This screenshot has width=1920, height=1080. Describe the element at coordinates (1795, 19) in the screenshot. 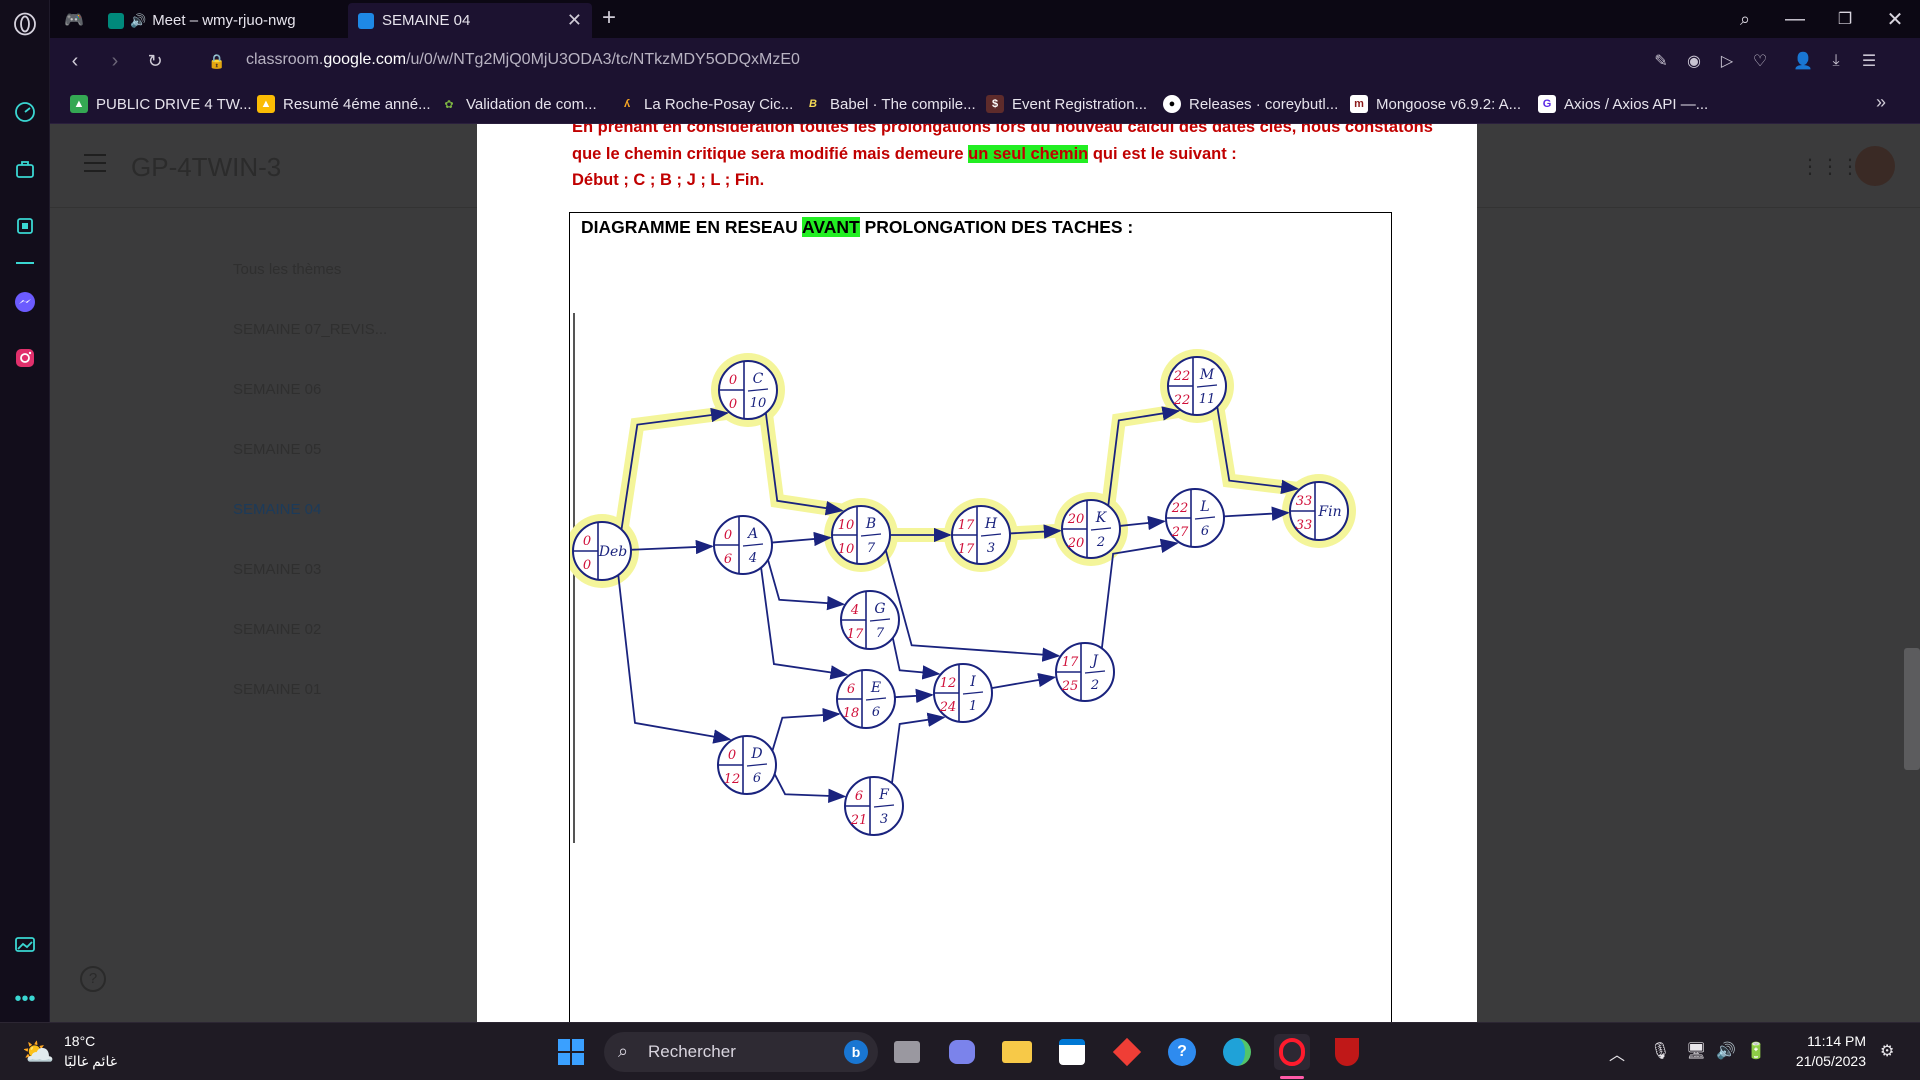

I see `minimize-button: —` at that location.